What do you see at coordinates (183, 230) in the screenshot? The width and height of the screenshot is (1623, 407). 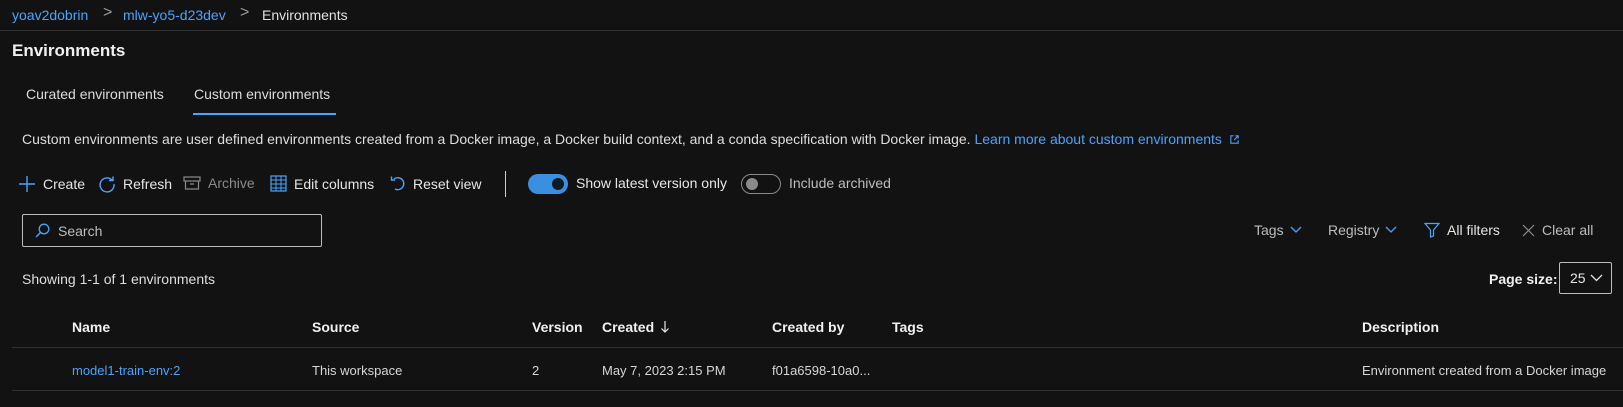 I see `search-input` at bounding box center [183, 230].